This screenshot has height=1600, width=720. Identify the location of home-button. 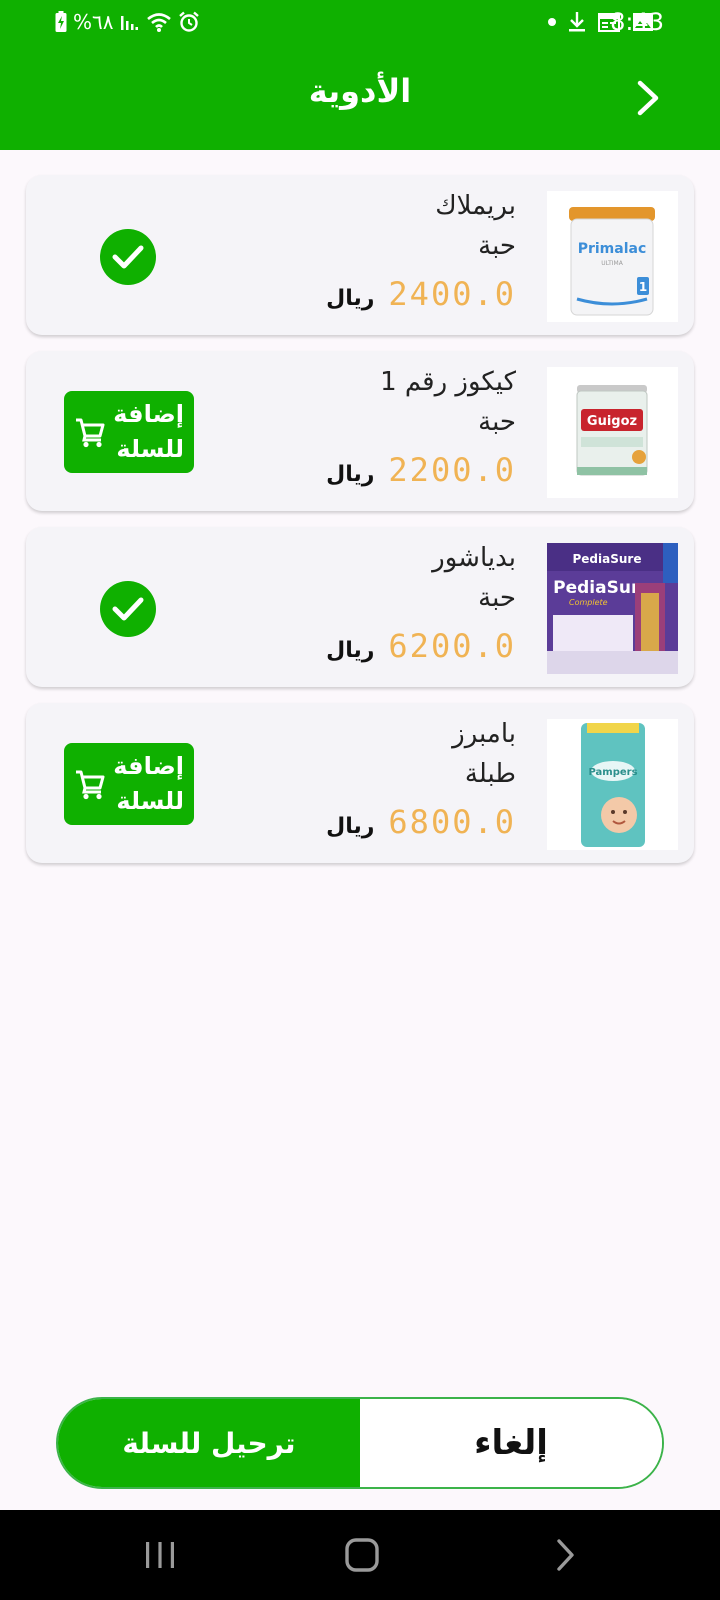
(362, 1555).